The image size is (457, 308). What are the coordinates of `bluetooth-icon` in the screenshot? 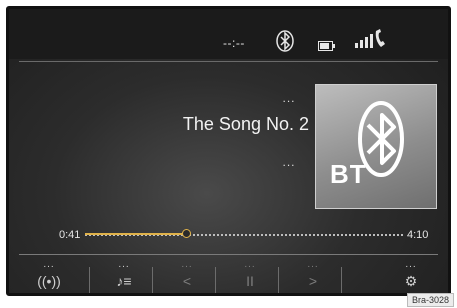 It's located at (285, 43).